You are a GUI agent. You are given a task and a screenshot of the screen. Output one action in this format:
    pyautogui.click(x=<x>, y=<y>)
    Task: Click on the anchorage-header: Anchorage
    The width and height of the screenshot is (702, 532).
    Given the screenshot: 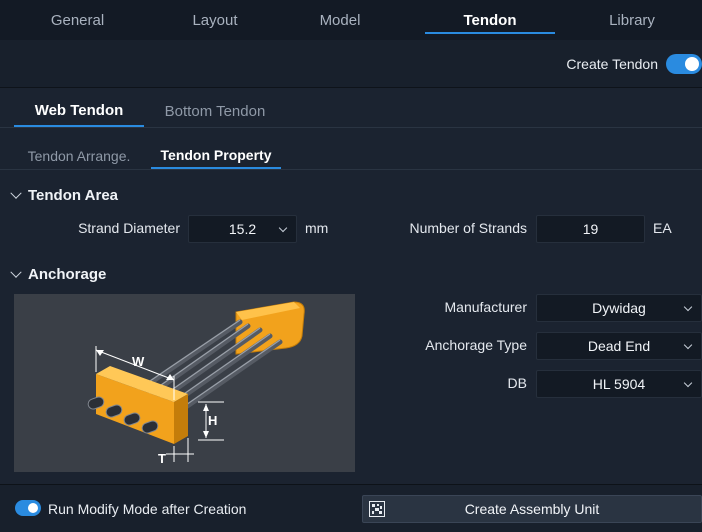 What is the action you would take?
    pyautogui.click(x=58, y=274)
    